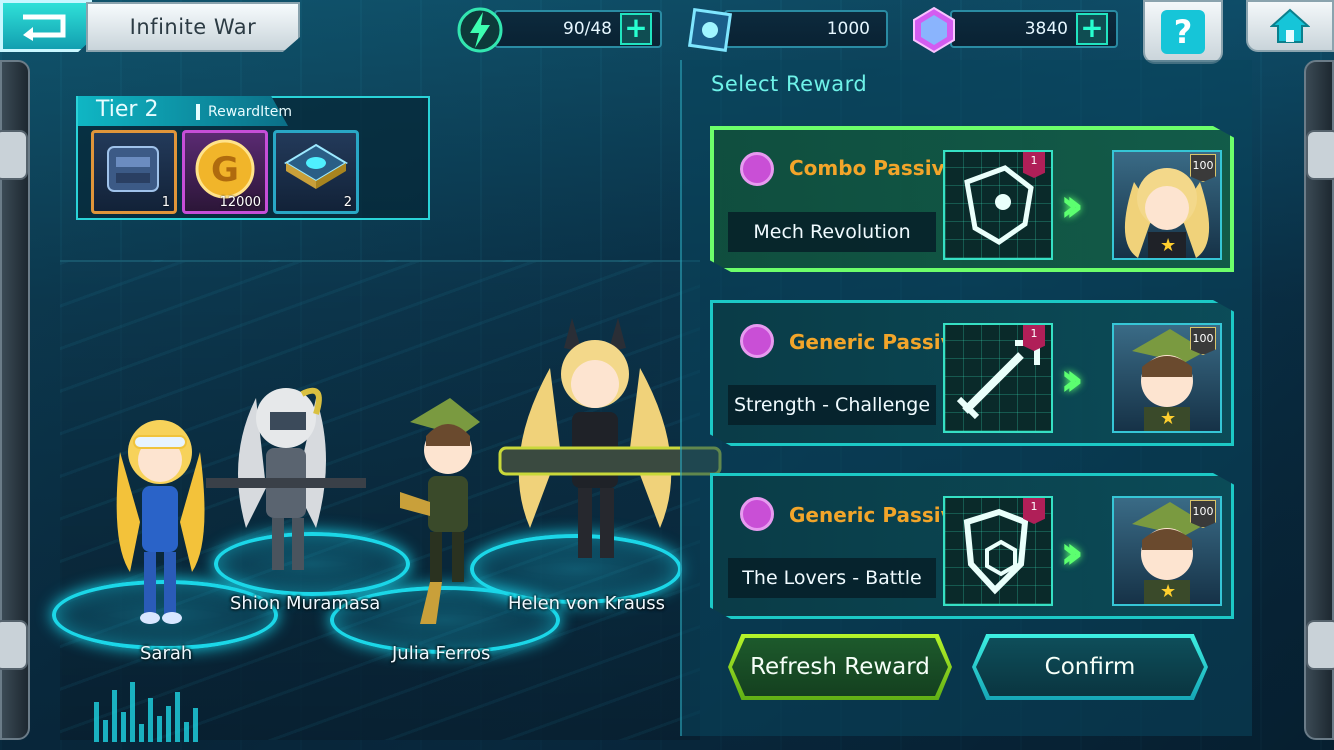 The image size is (1334, 750). I want to click on reward-qty: 1, so click(165, 202).